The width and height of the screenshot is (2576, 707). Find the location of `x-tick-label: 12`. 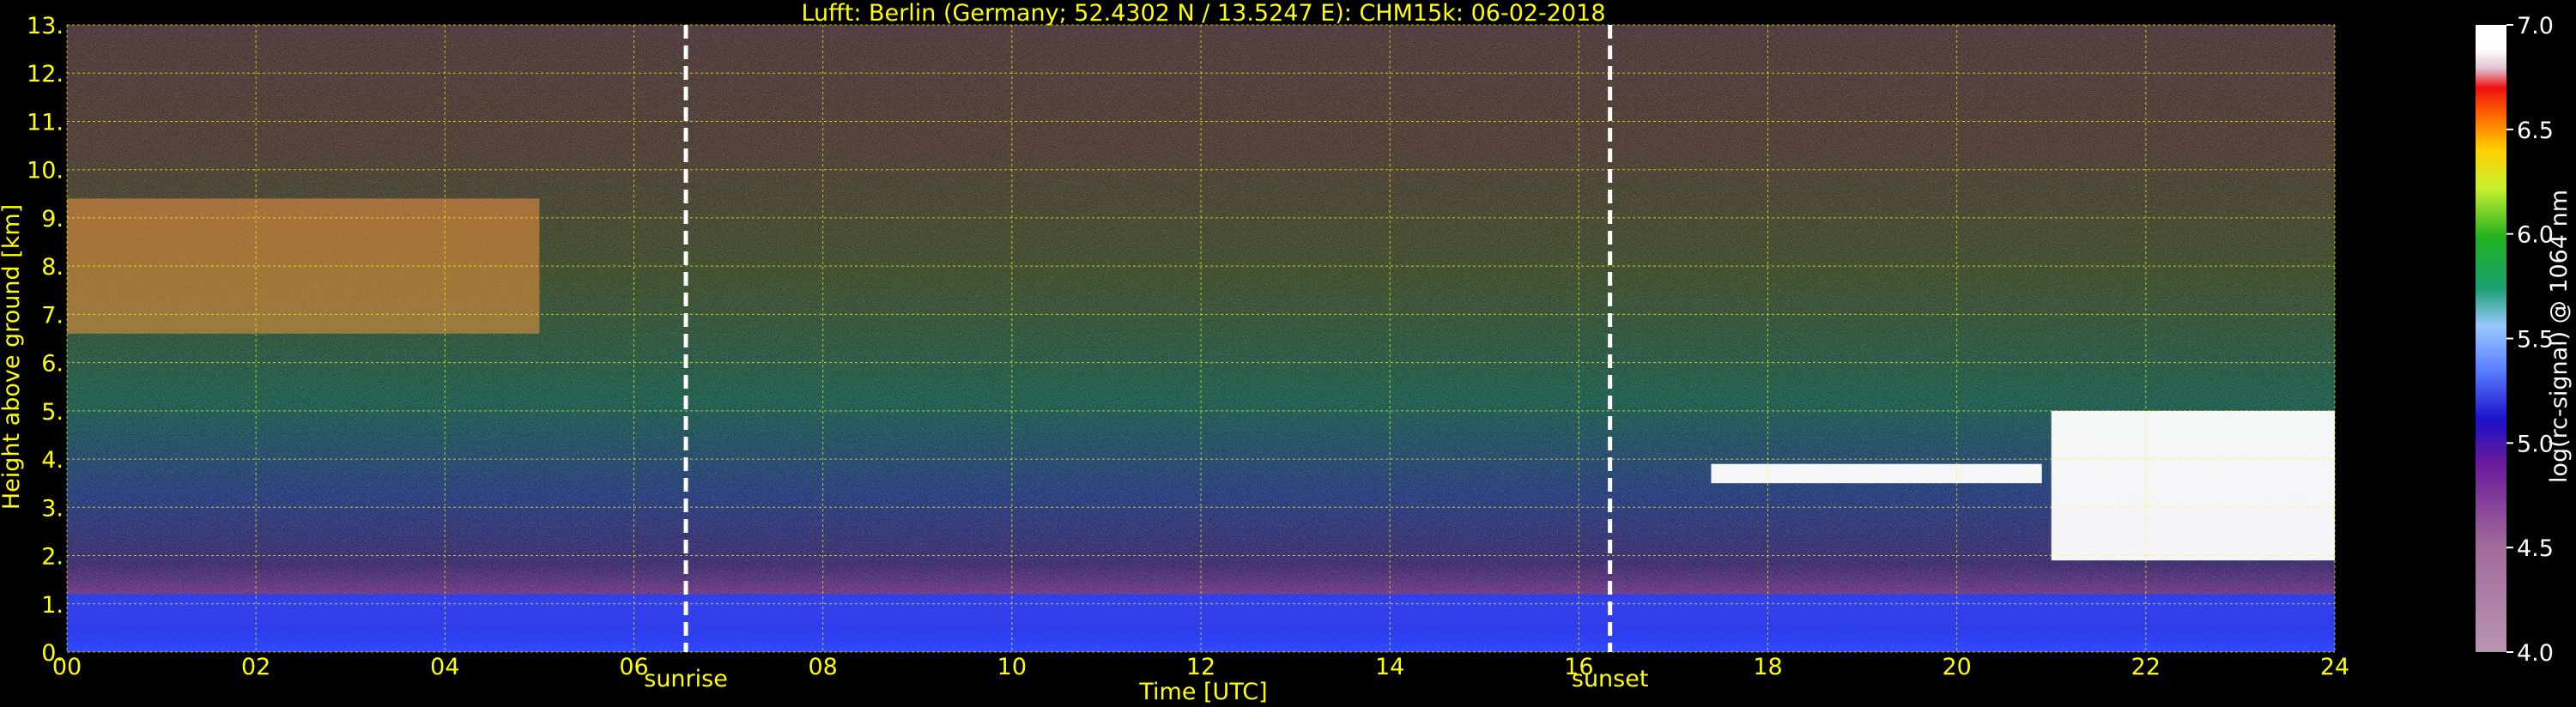

x-tick-label: 12 is located at coordinates (1200, 667).